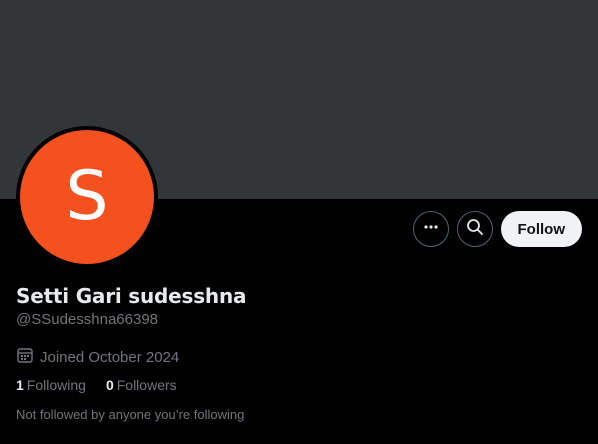 This screenshot has height=444, width=598. I want to click on joined-date: Joined October 2024, so click(97, 357).